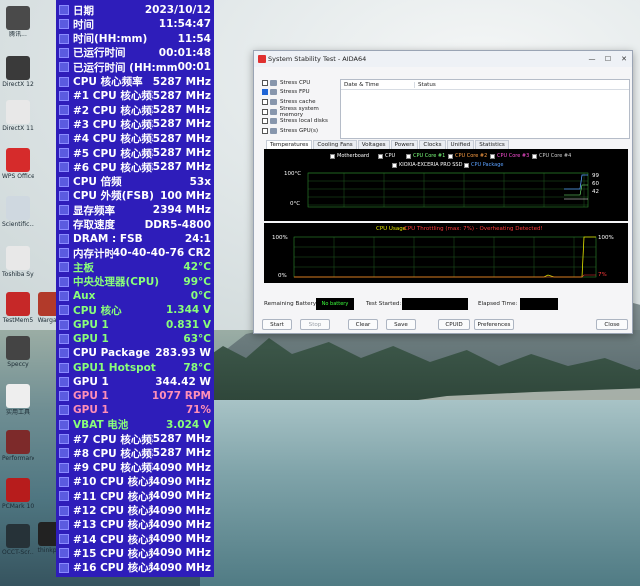  I want to click on tab-powers: Powers, so click(404, 144).